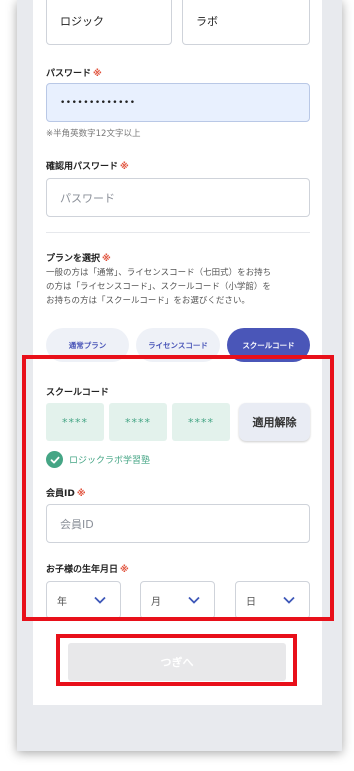  What do you see at coordinates (87, 198) in the screenshot?
I see `password-confirm-placeholder: パスワード` at bounding box center [87, 198].